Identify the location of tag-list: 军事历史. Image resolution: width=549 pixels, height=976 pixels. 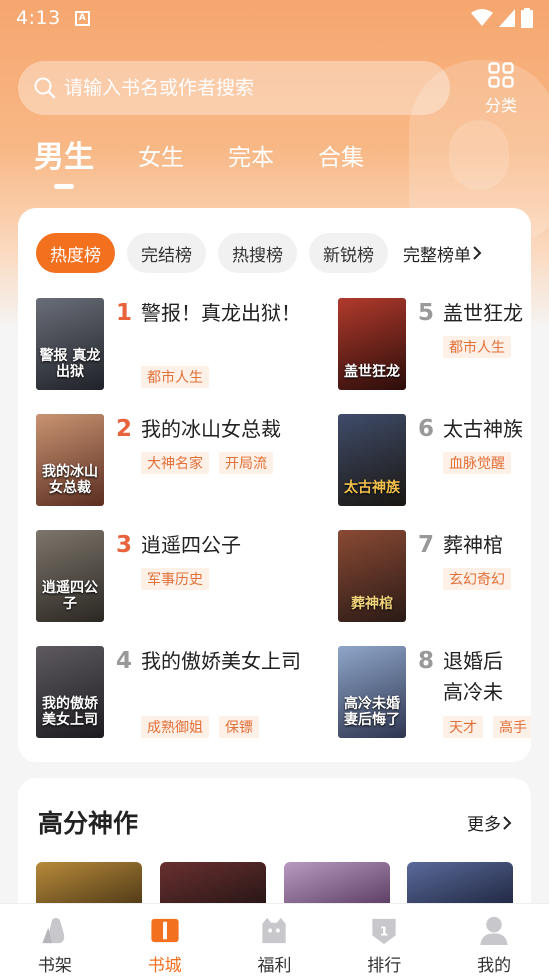
(180, 579).